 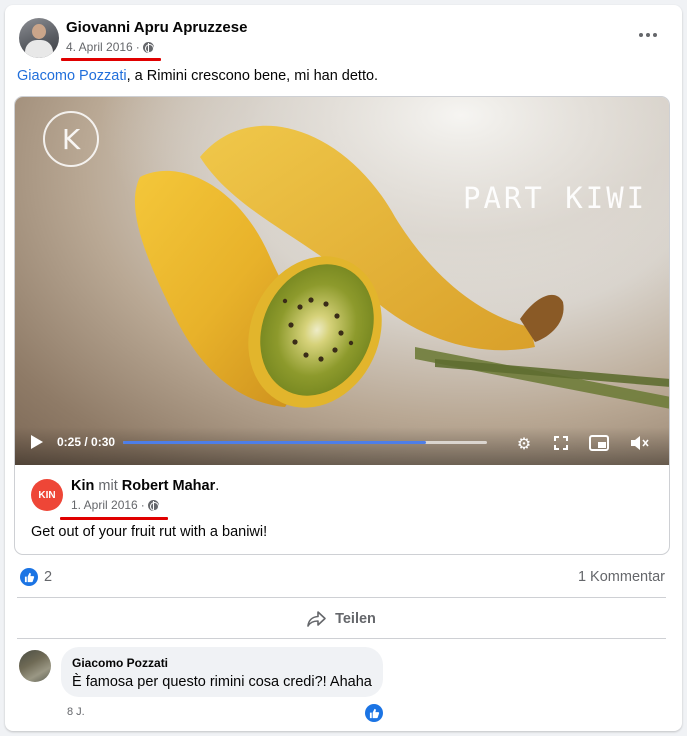 I want to click on page-name: Kin, so click(x=82, y=486).